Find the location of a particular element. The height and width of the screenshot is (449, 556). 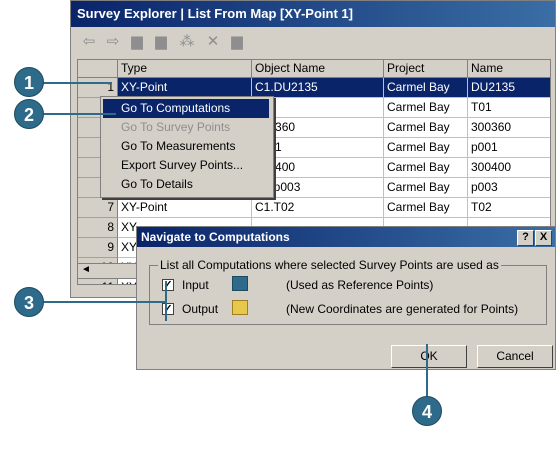

output-checkbox: ✓ is located at coordinates (168, 309).